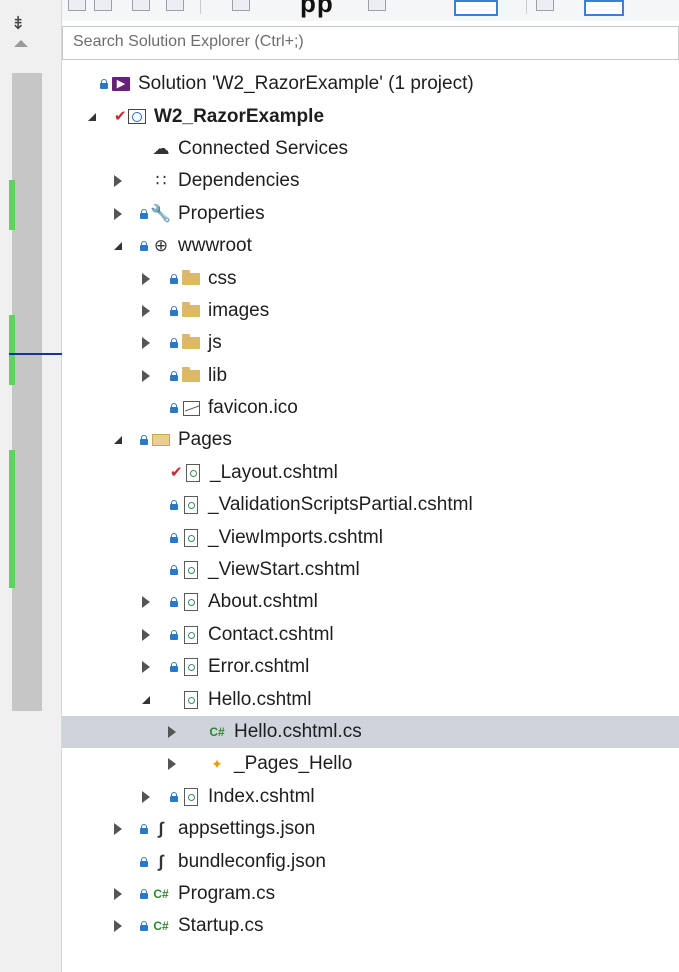 The height and width of the screenshot is (972, 679). I want to click on tree-item: C# Hello.cshtml.cs, so click(278, 732).